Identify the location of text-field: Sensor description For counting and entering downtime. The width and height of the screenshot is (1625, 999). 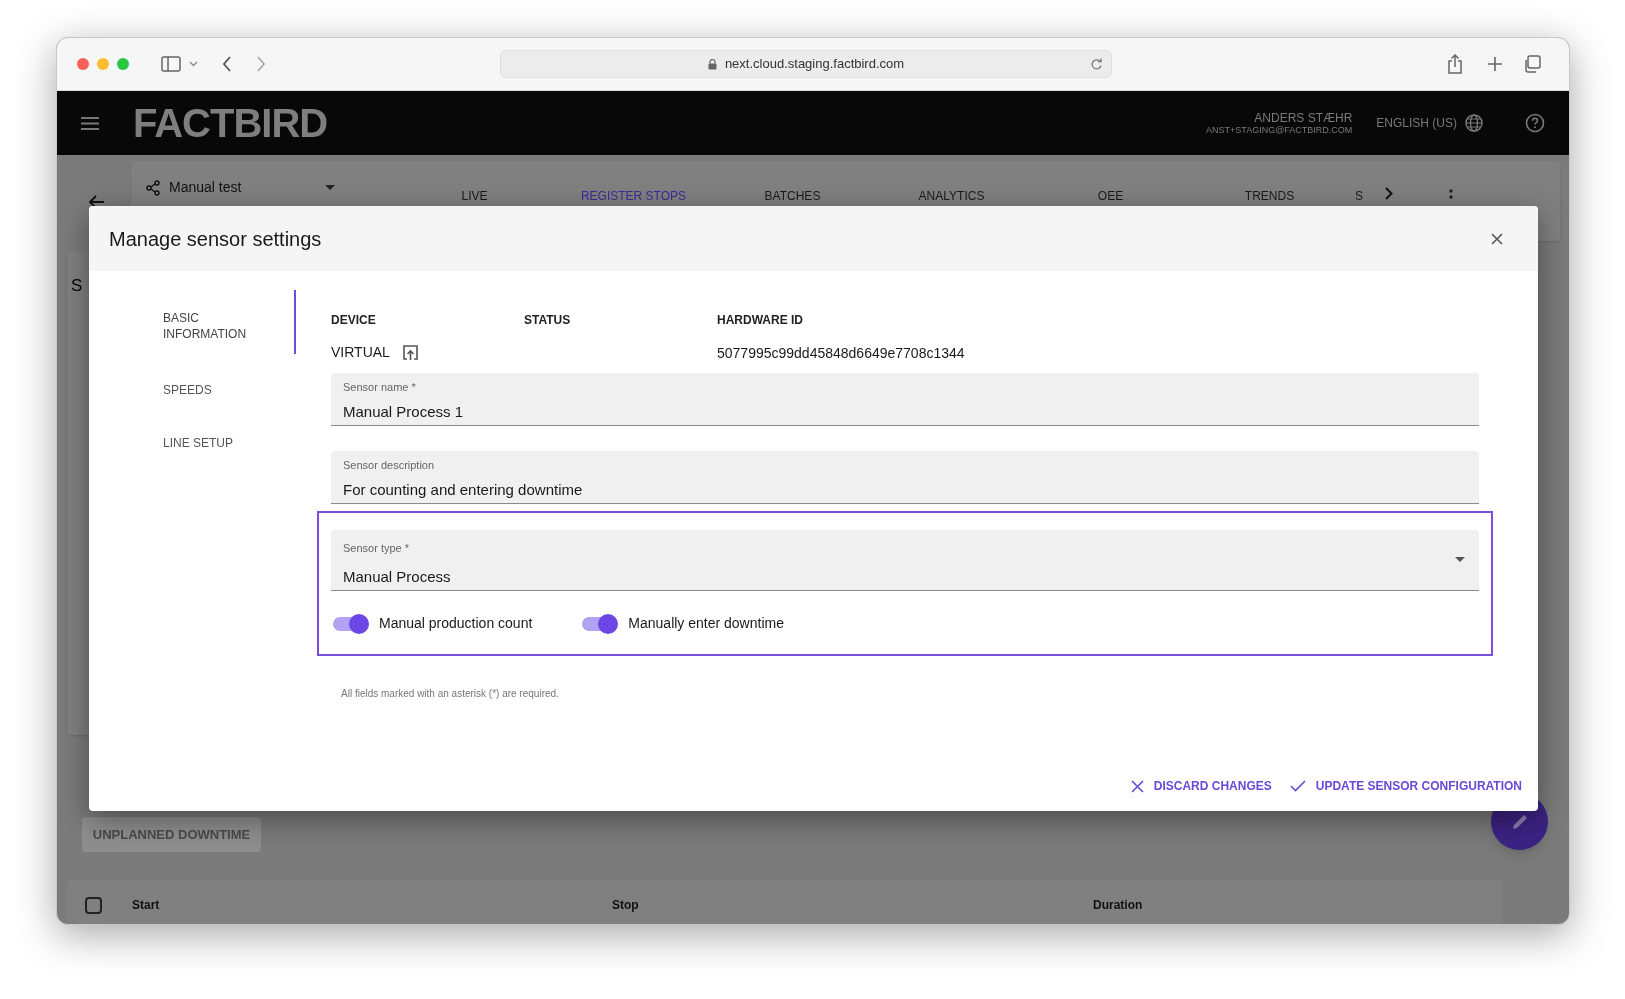
(905, 477).